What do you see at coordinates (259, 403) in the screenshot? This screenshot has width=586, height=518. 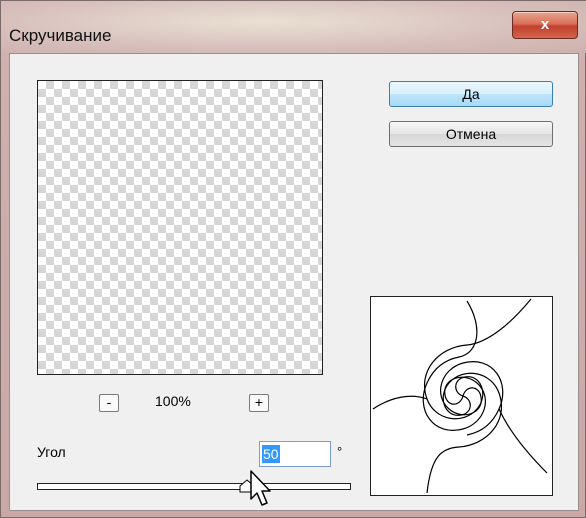 I see `zoom-in-button: +` at bounding box center [259, 403].